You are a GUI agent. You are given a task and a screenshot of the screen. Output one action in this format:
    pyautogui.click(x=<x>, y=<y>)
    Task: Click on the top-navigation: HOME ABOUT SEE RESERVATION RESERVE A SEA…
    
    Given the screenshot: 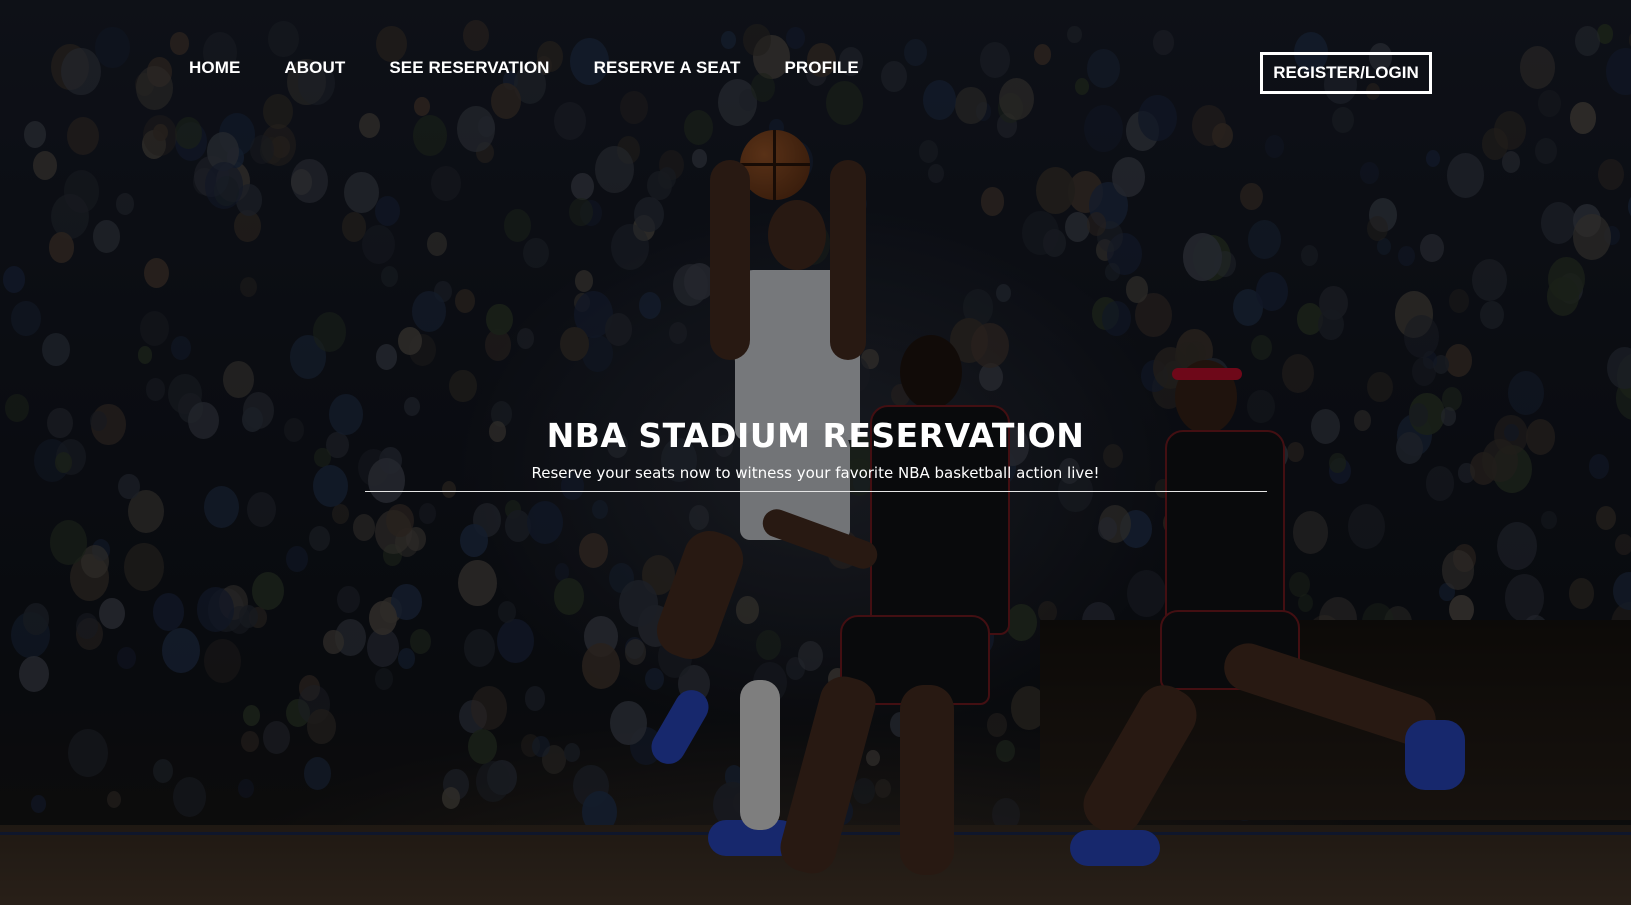 What is the action you would take?
    pyautogui.click(x=815, y=65)
    